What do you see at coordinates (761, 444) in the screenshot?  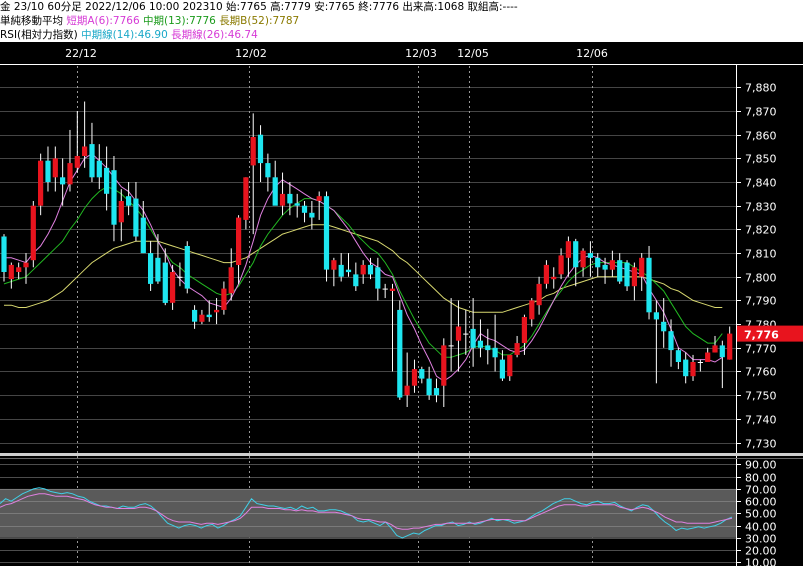 I see `price-tick-label: 7,730` at bounding box center [761, 444].